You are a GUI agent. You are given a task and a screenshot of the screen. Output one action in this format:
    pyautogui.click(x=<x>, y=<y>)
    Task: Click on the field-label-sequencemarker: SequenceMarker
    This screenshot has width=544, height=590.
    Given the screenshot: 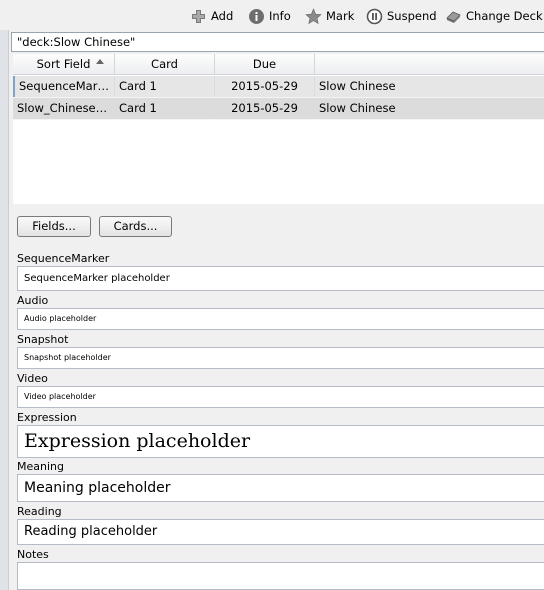 What is the action you would take?
    pyautogui.click(x=63, y=258)
    